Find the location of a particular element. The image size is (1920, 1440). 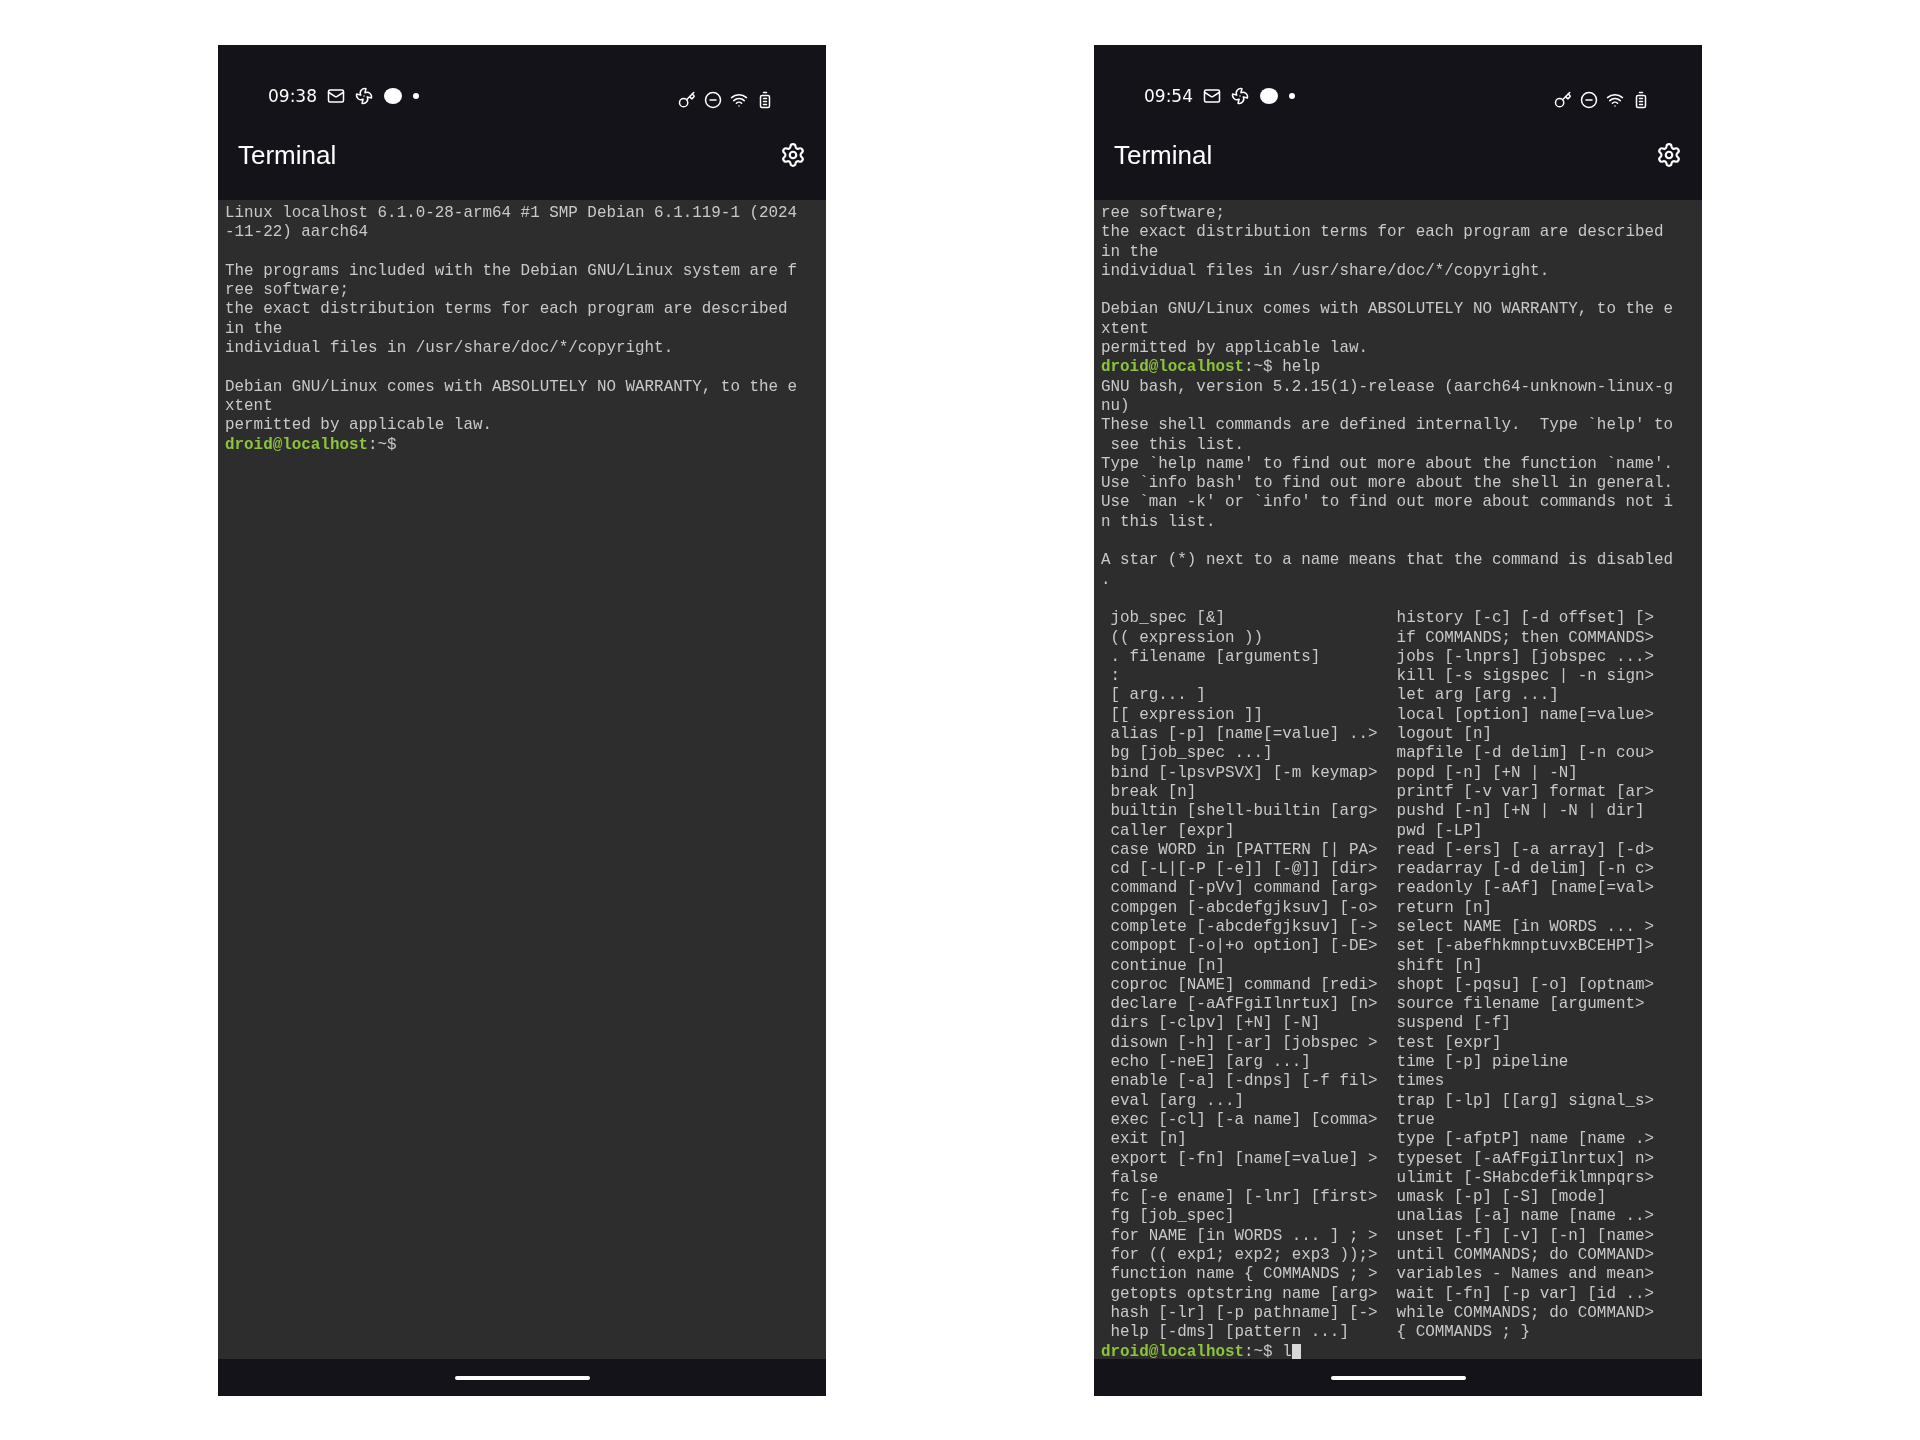

command-usage: times is located at coordinates (1420, 1082).